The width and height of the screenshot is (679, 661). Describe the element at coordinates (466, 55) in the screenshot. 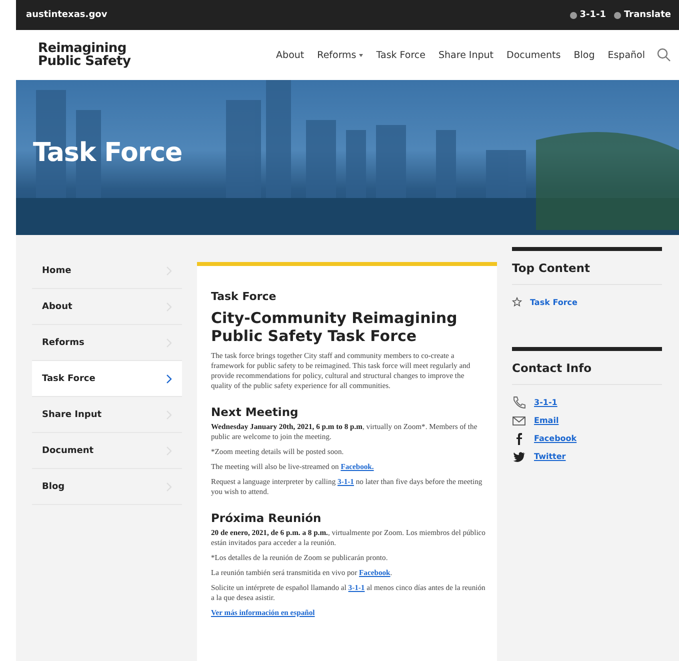

I see `nav-link: Share Input` at that location.